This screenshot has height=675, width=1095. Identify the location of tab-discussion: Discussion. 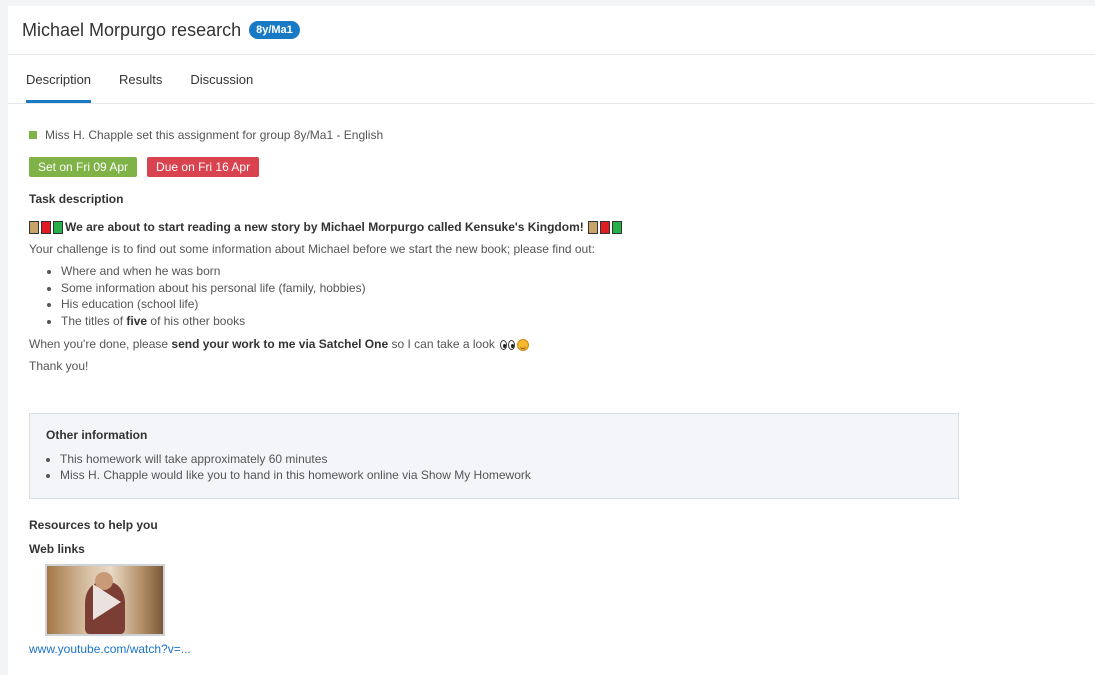
(221, 79).